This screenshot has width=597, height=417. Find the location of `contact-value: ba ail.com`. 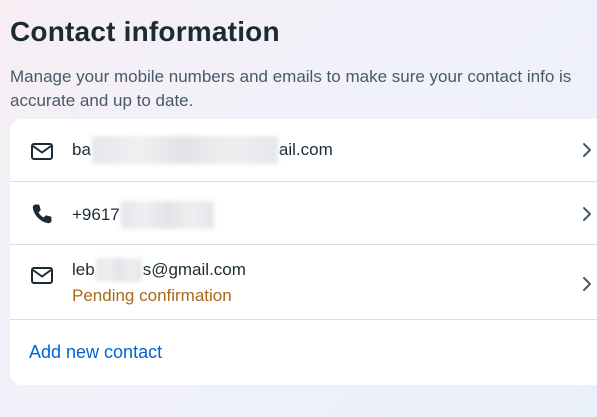

contact-value: ba ail.com is located at coordinates (202, 150).